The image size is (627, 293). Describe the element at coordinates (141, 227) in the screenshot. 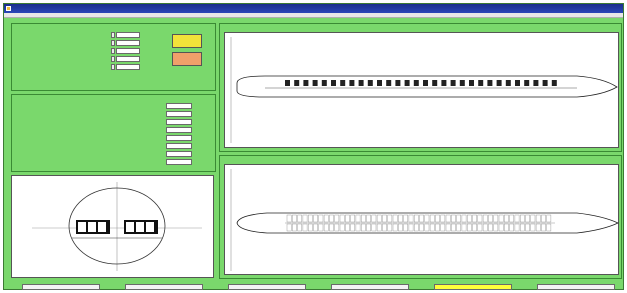

I see `seat-block-right` at that location.